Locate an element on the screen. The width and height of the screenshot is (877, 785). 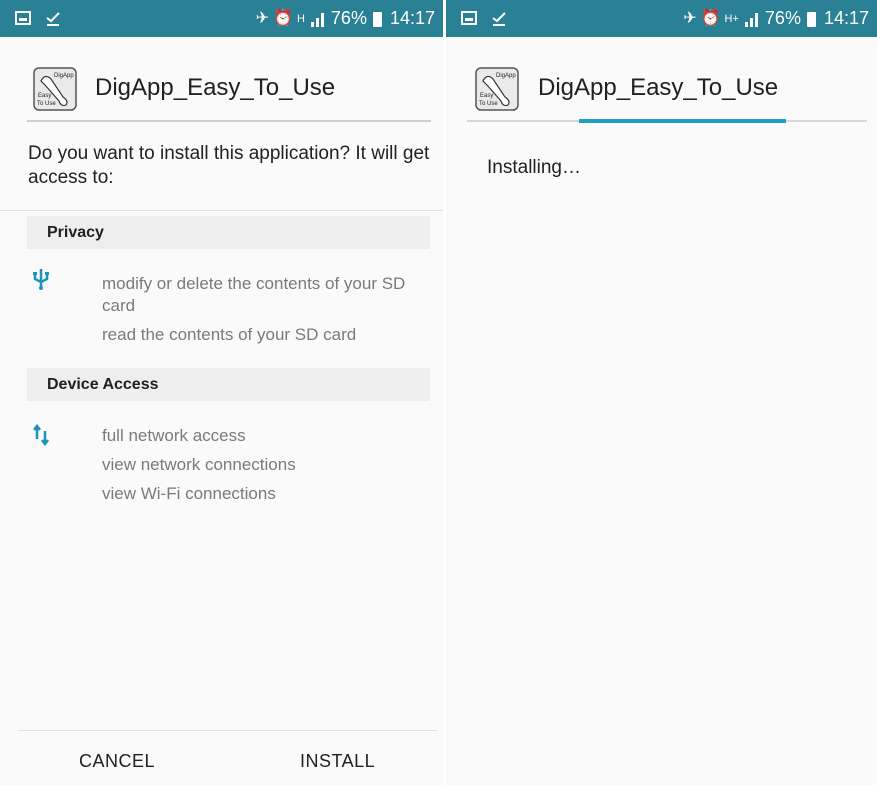
status-bar: ✈ ⏰ H+ 76% 14:17 is located at coordinates (661, 18).